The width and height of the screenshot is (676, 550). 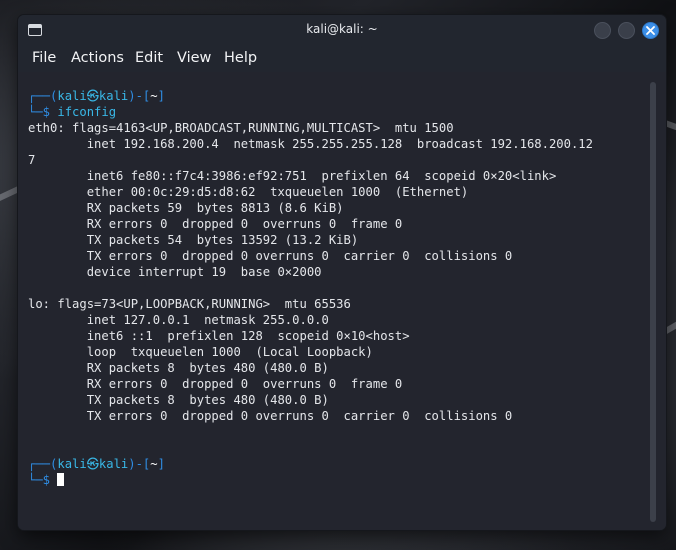 What do you see at coordinates (61, 479) in the screenshot?
I see `text-cursor` at bounding box center [61, 479].